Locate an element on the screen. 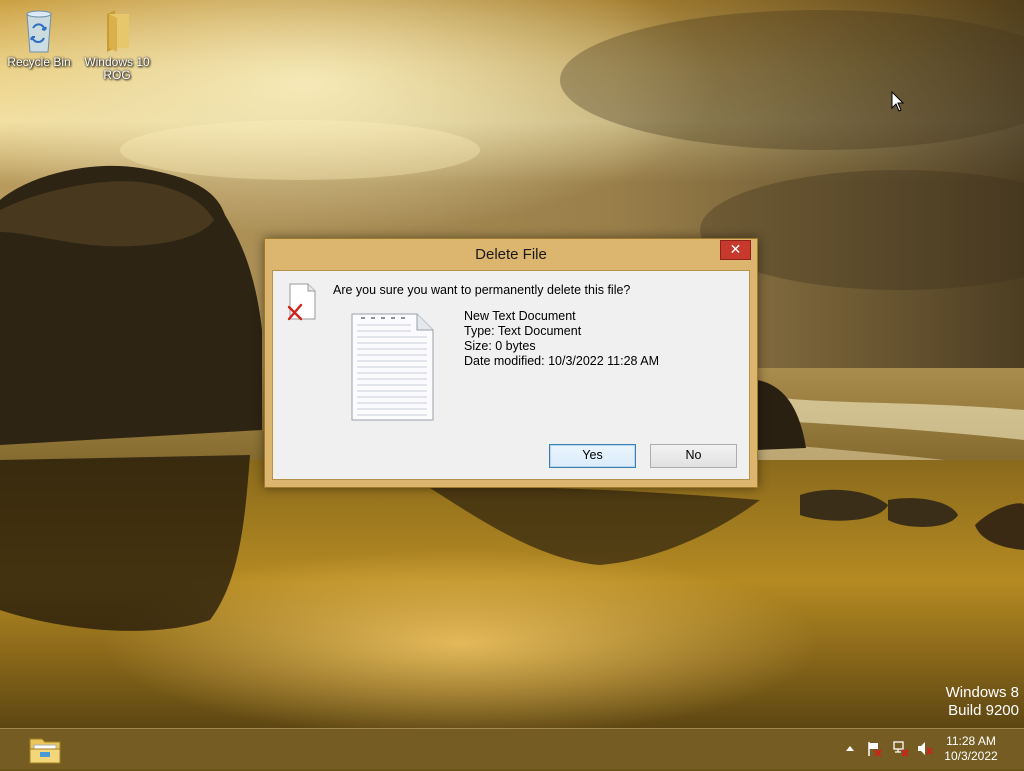  watermark-build: Build 9200 is located at coordinates (983, 710).